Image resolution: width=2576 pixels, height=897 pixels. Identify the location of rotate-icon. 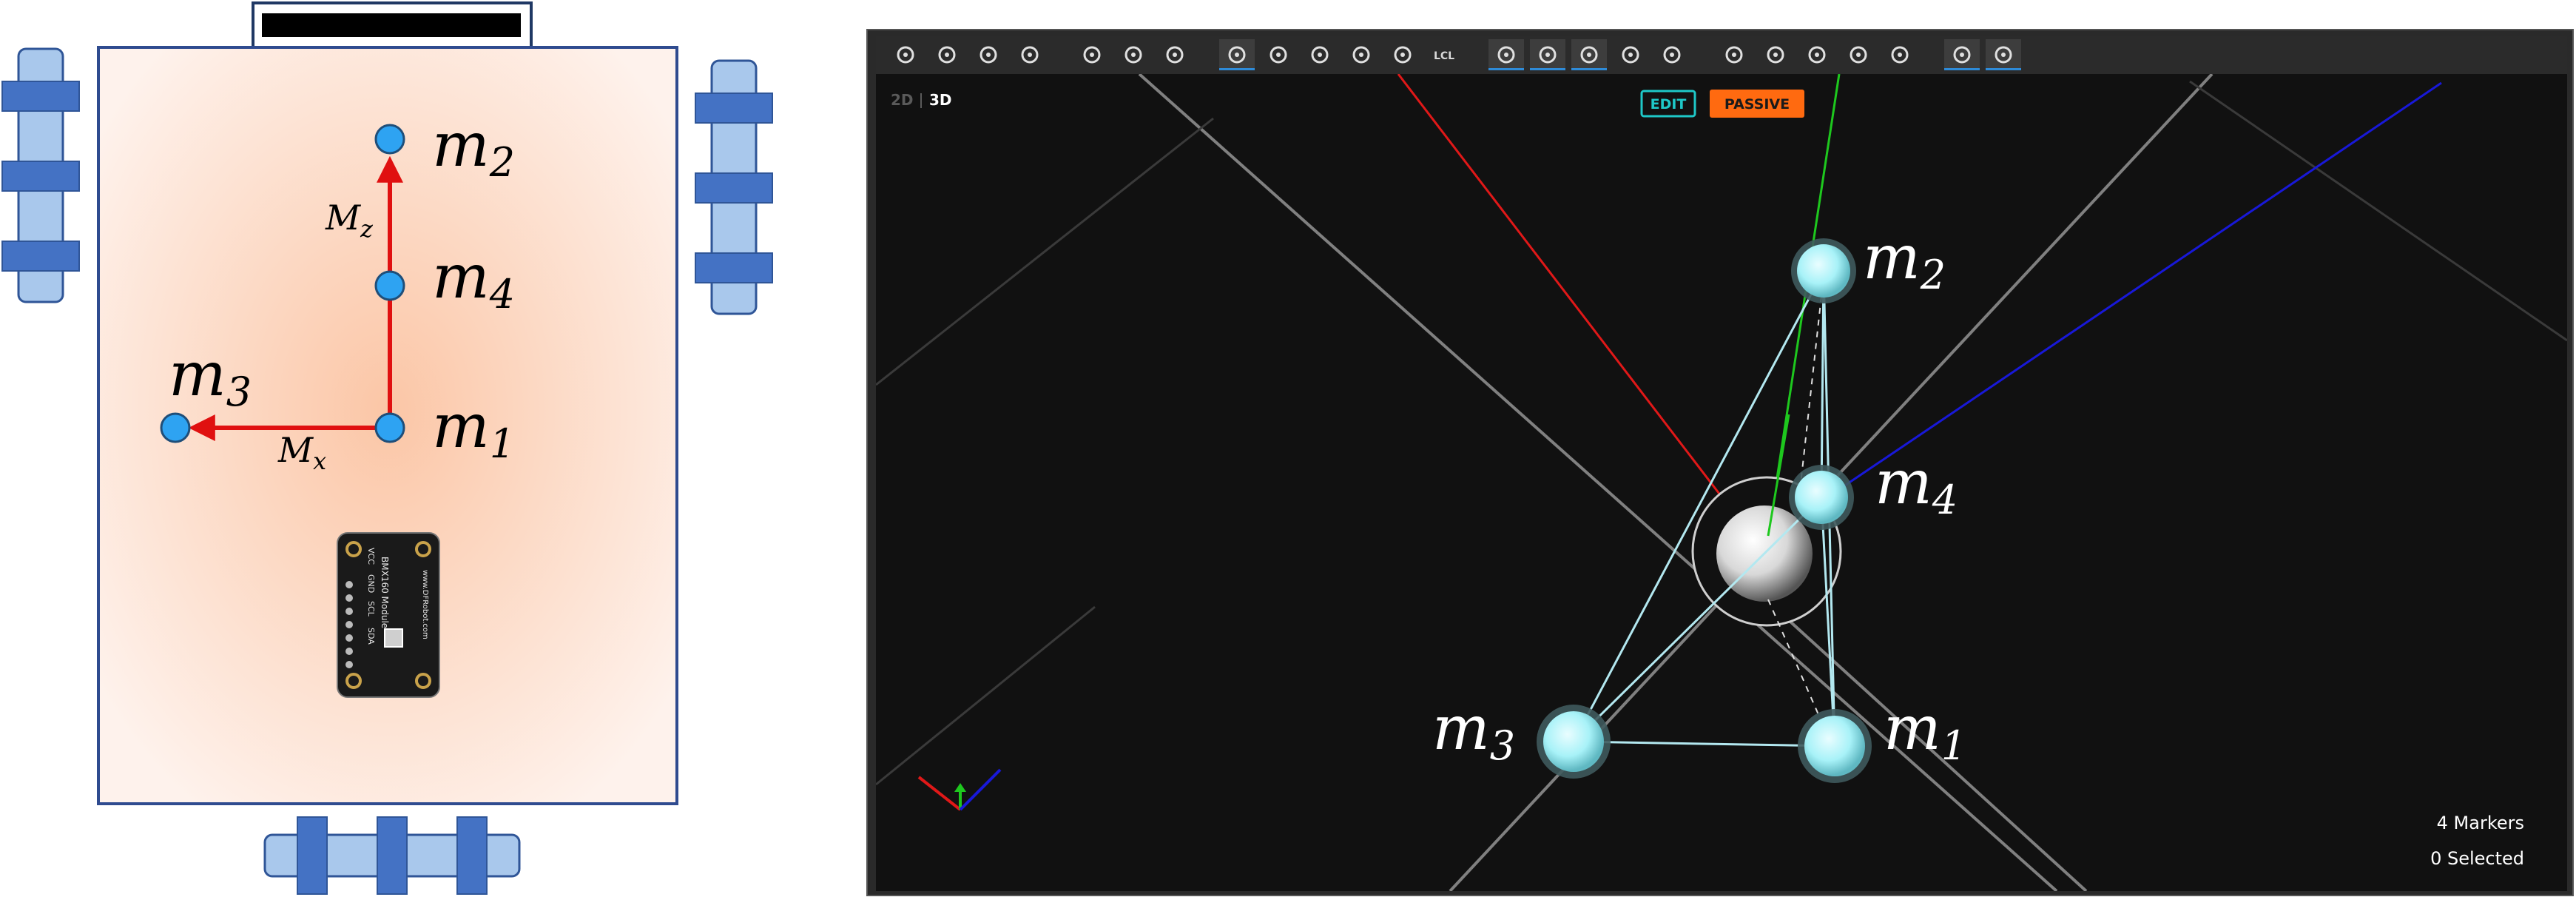
(1320, 54).